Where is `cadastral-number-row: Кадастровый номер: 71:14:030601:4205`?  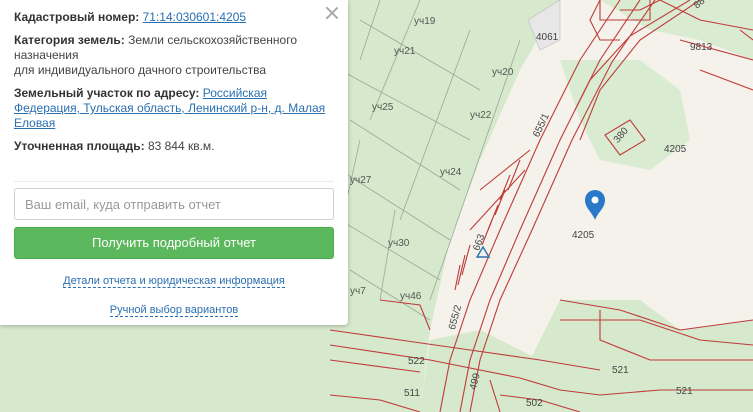 cadastral-number-row: Кадастровый номер: 71:14:030601:4205 is located at coordinates (174, 17).